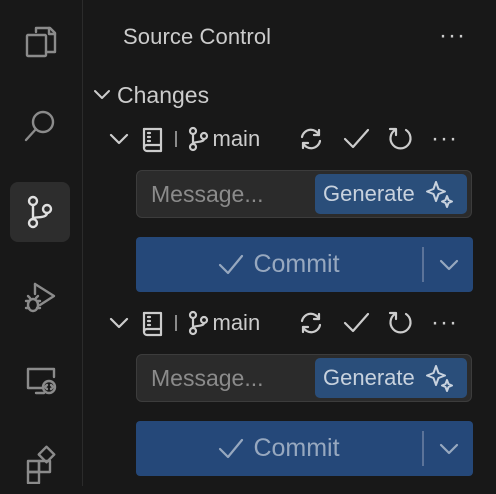 Image resolution: width=496 pixels, height=494 pixels. What do you see at coordinates (452, 36) in the screenshot?
I see `panel-more-actions-button: ···` at bounding box center [452, 36].